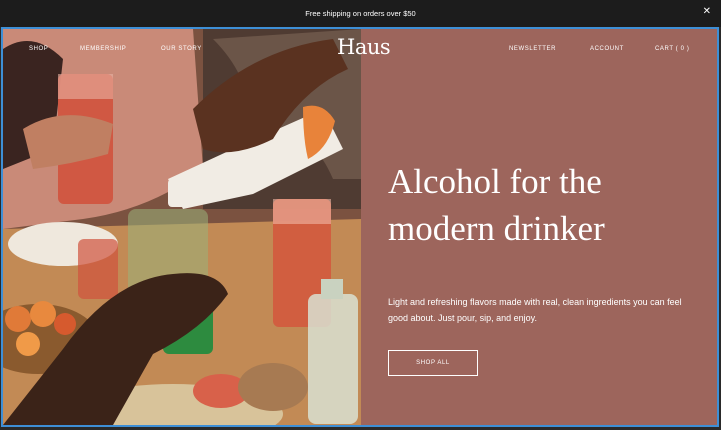  I want to click on shop-all-button: SHOP ALL, so click(433, 363).